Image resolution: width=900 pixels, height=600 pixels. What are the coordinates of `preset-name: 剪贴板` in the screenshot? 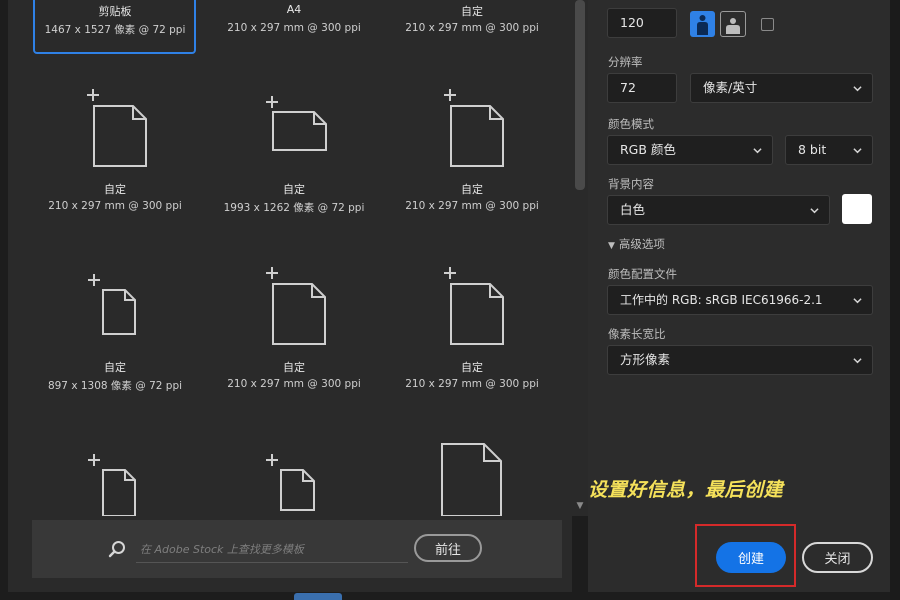 It's located at (115, 11).